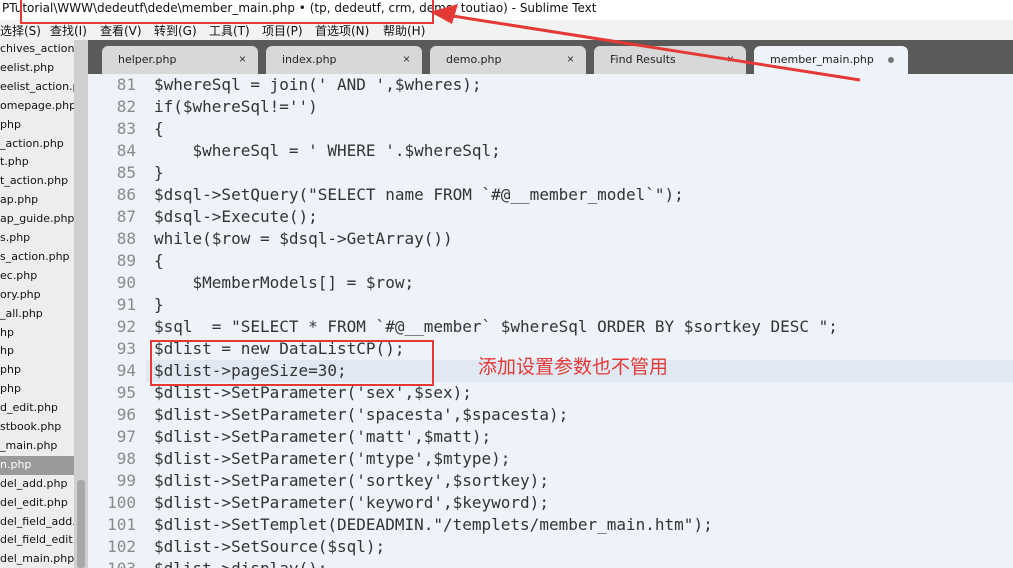  I want to click on sidebar-file-item: omepage.php, so click(37, 106).